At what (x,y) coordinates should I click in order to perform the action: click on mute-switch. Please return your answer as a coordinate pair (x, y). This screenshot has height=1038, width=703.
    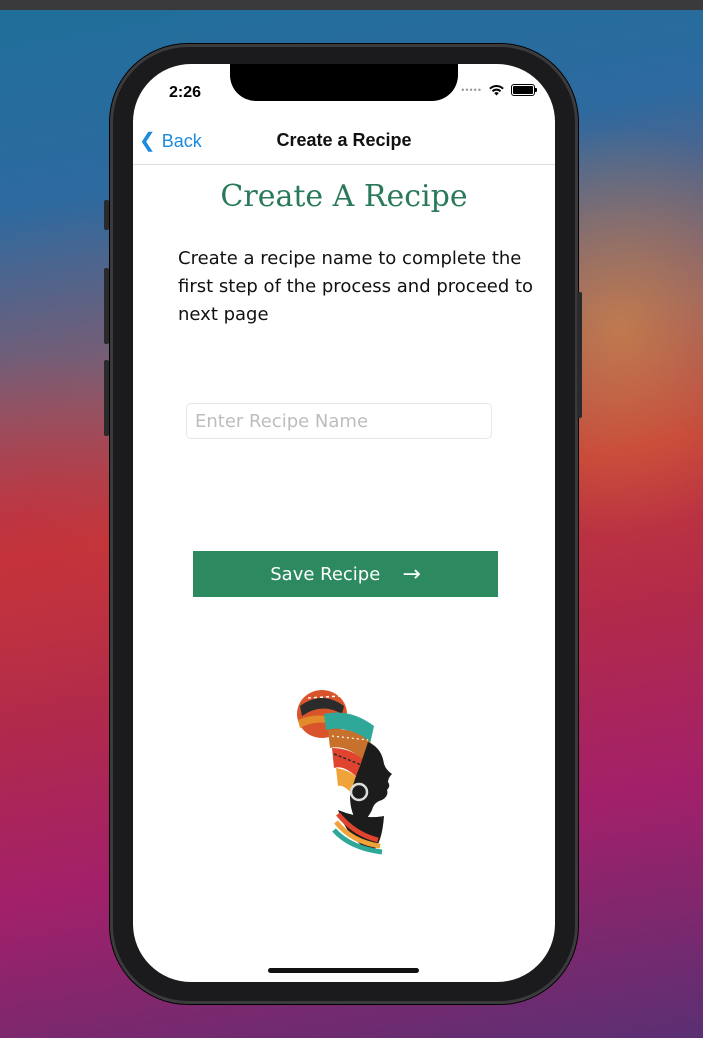
    Looking at the image, I should click on (106, 215).